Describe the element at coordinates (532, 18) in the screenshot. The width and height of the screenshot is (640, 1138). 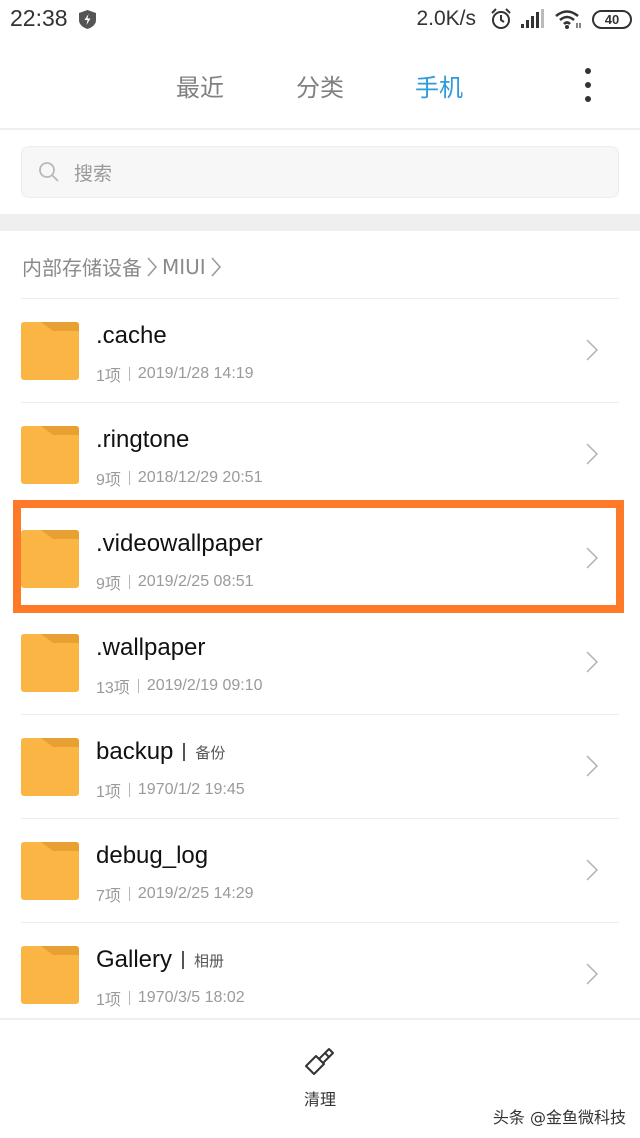
I see `signal-icon` at that location.